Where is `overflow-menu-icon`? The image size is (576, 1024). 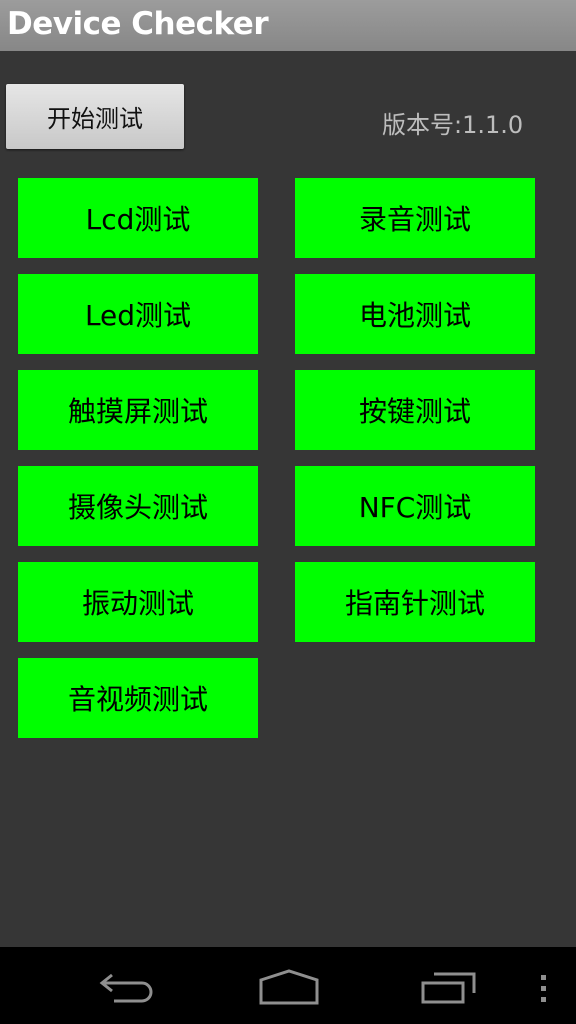
overflow-menu-icon is located at coordinates (544, 989).